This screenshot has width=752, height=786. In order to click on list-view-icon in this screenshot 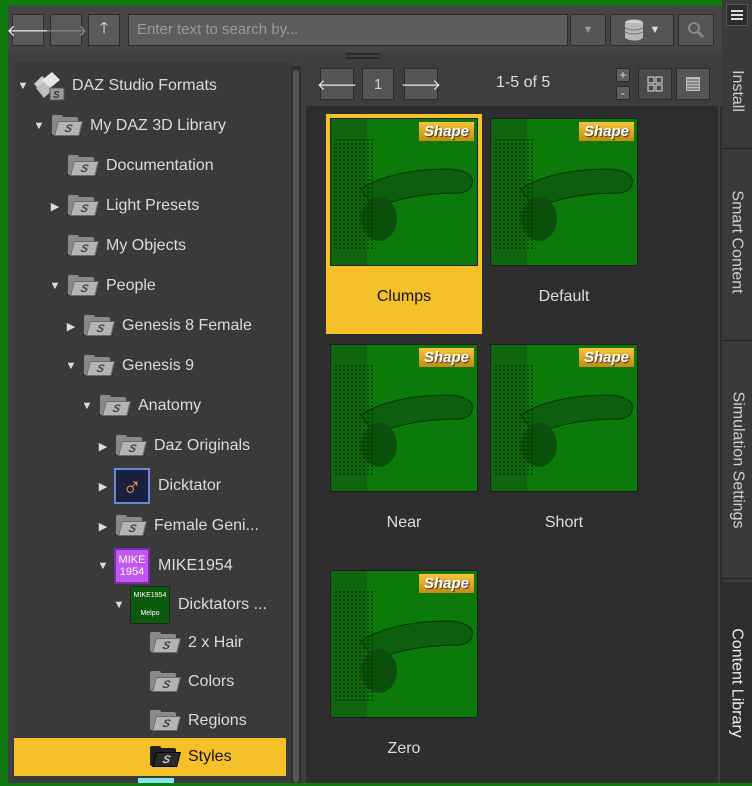, I will do `click(693, 84)`.